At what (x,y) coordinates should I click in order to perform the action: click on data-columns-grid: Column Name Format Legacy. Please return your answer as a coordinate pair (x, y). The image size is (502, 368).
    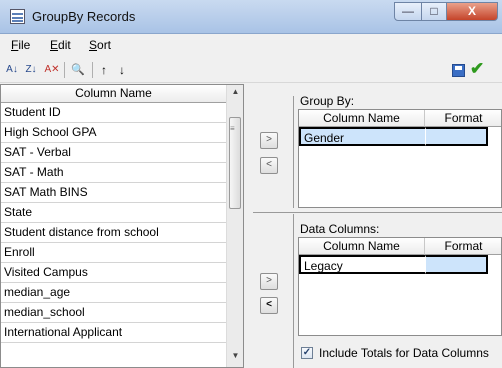
    Looking at the image, I should click on (400, 286).